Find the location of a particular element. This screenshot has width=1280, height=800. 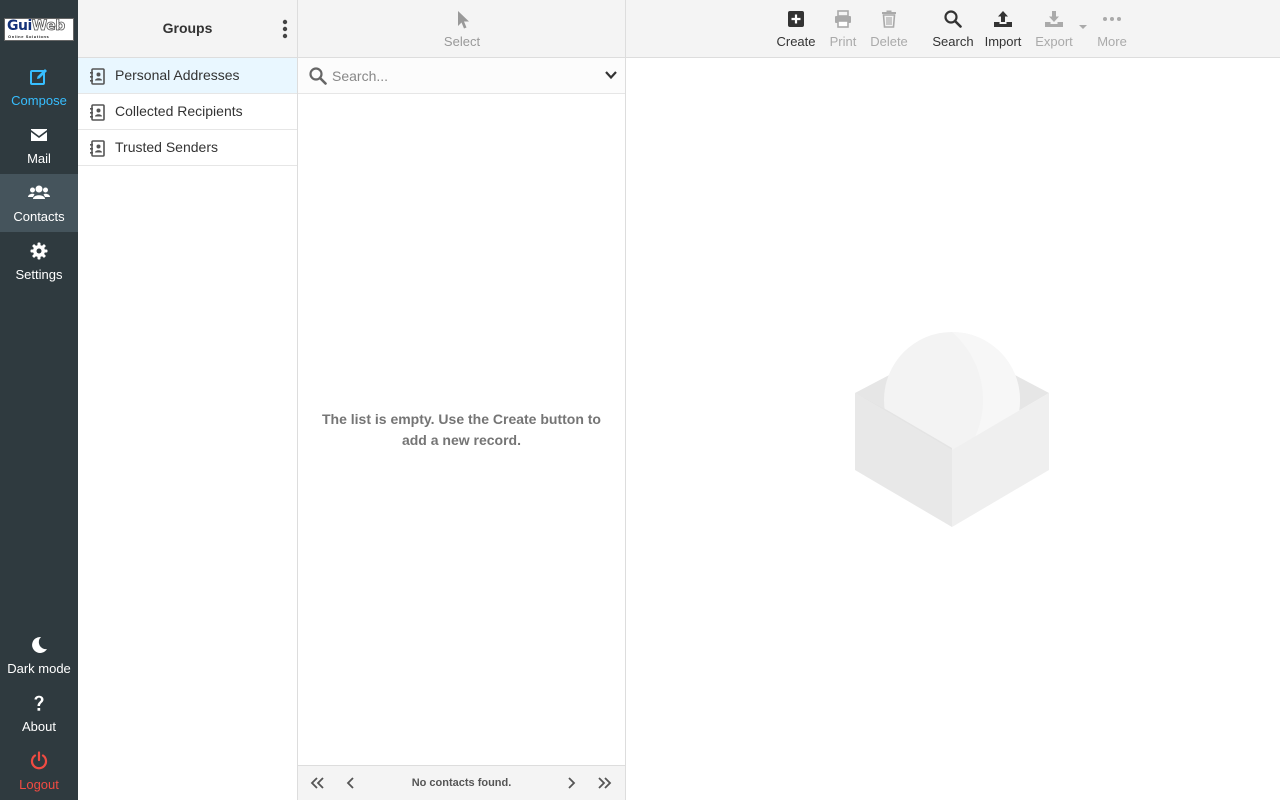

trash-icon is located at coordinates (889, 19).